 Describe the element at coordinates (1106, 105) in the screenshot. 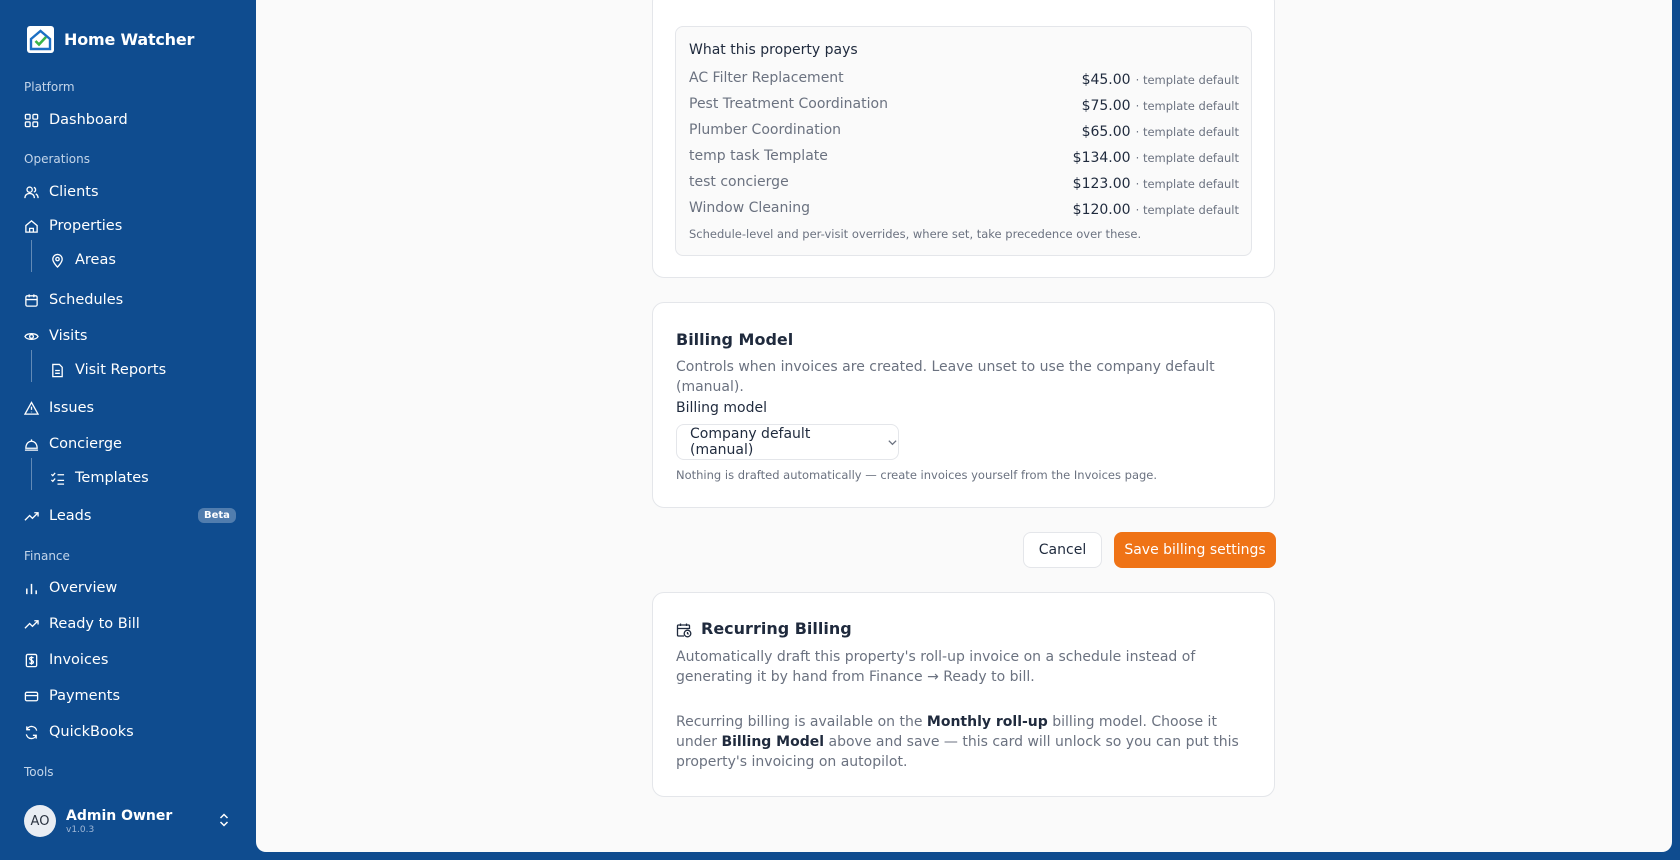

I see `pays-row-price: $75.00` at that location.